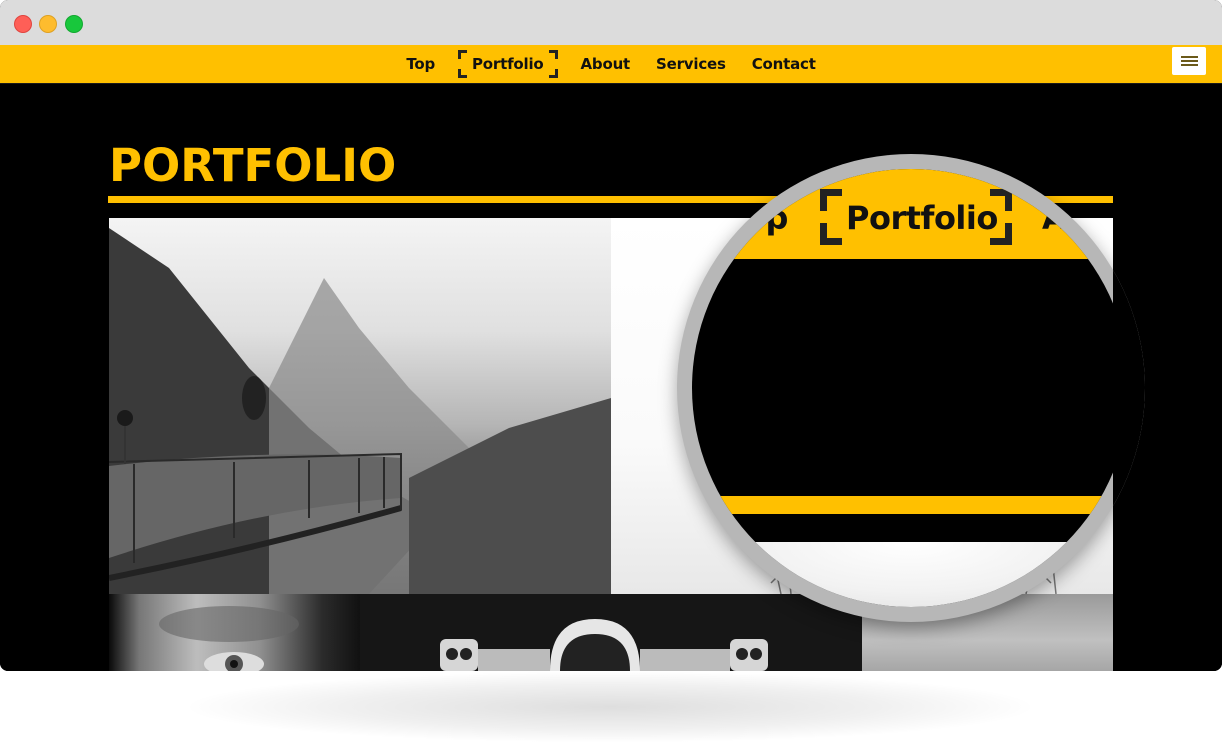 The width and height of the screenshot is (1222, 748). Describe the element at coordinates (48, 24) in the screenshot. I see `minimize-window-button` at that location.